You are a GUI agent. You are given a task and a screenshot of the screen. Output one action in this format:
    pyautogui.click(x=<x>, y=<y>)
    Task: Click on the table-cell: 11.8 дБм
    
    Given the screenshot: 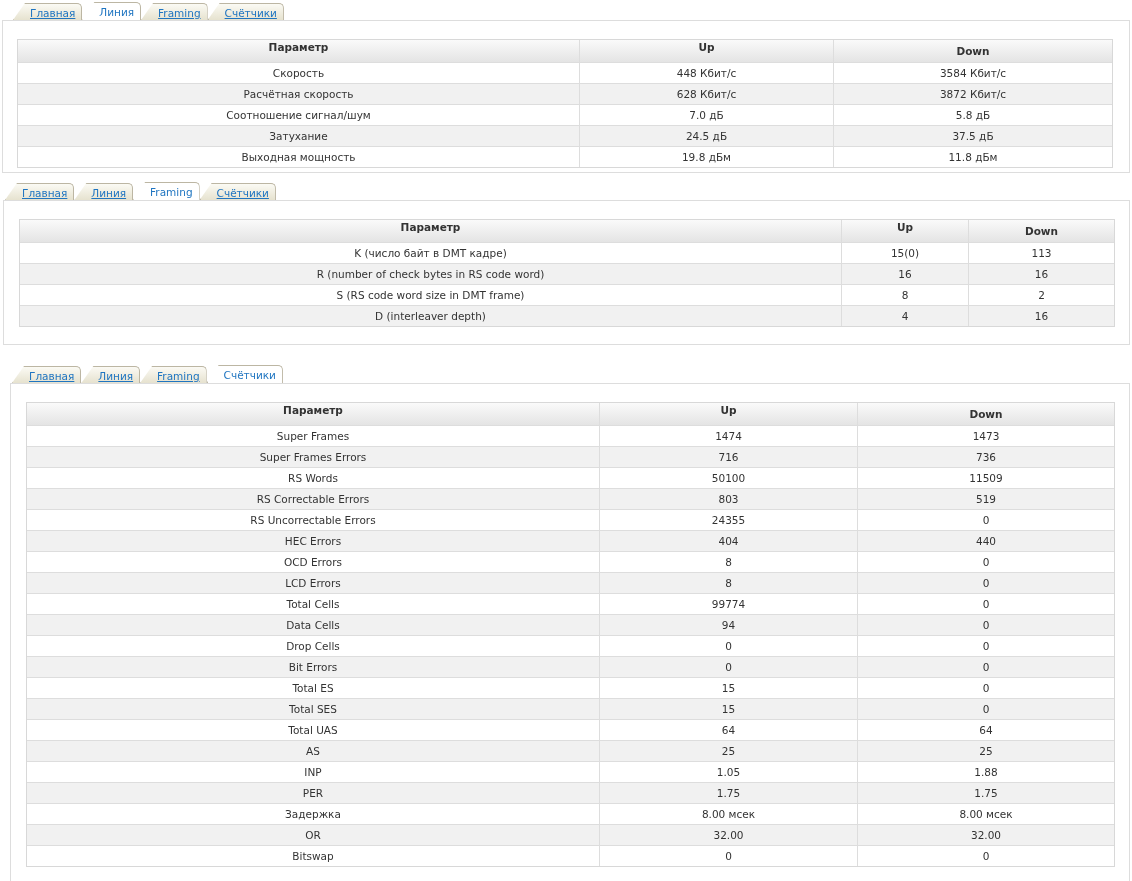 What is the action you would take?
    pyautogui.click(x=972, y=157)
    